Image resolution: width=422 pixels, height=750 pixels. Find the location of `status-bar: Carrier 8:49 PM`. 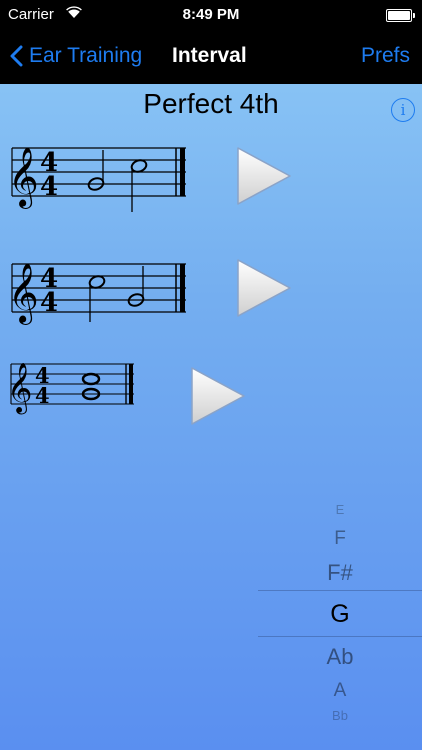

status-bar: Carrier 8:49 PM is located at coordinates (211, 15).